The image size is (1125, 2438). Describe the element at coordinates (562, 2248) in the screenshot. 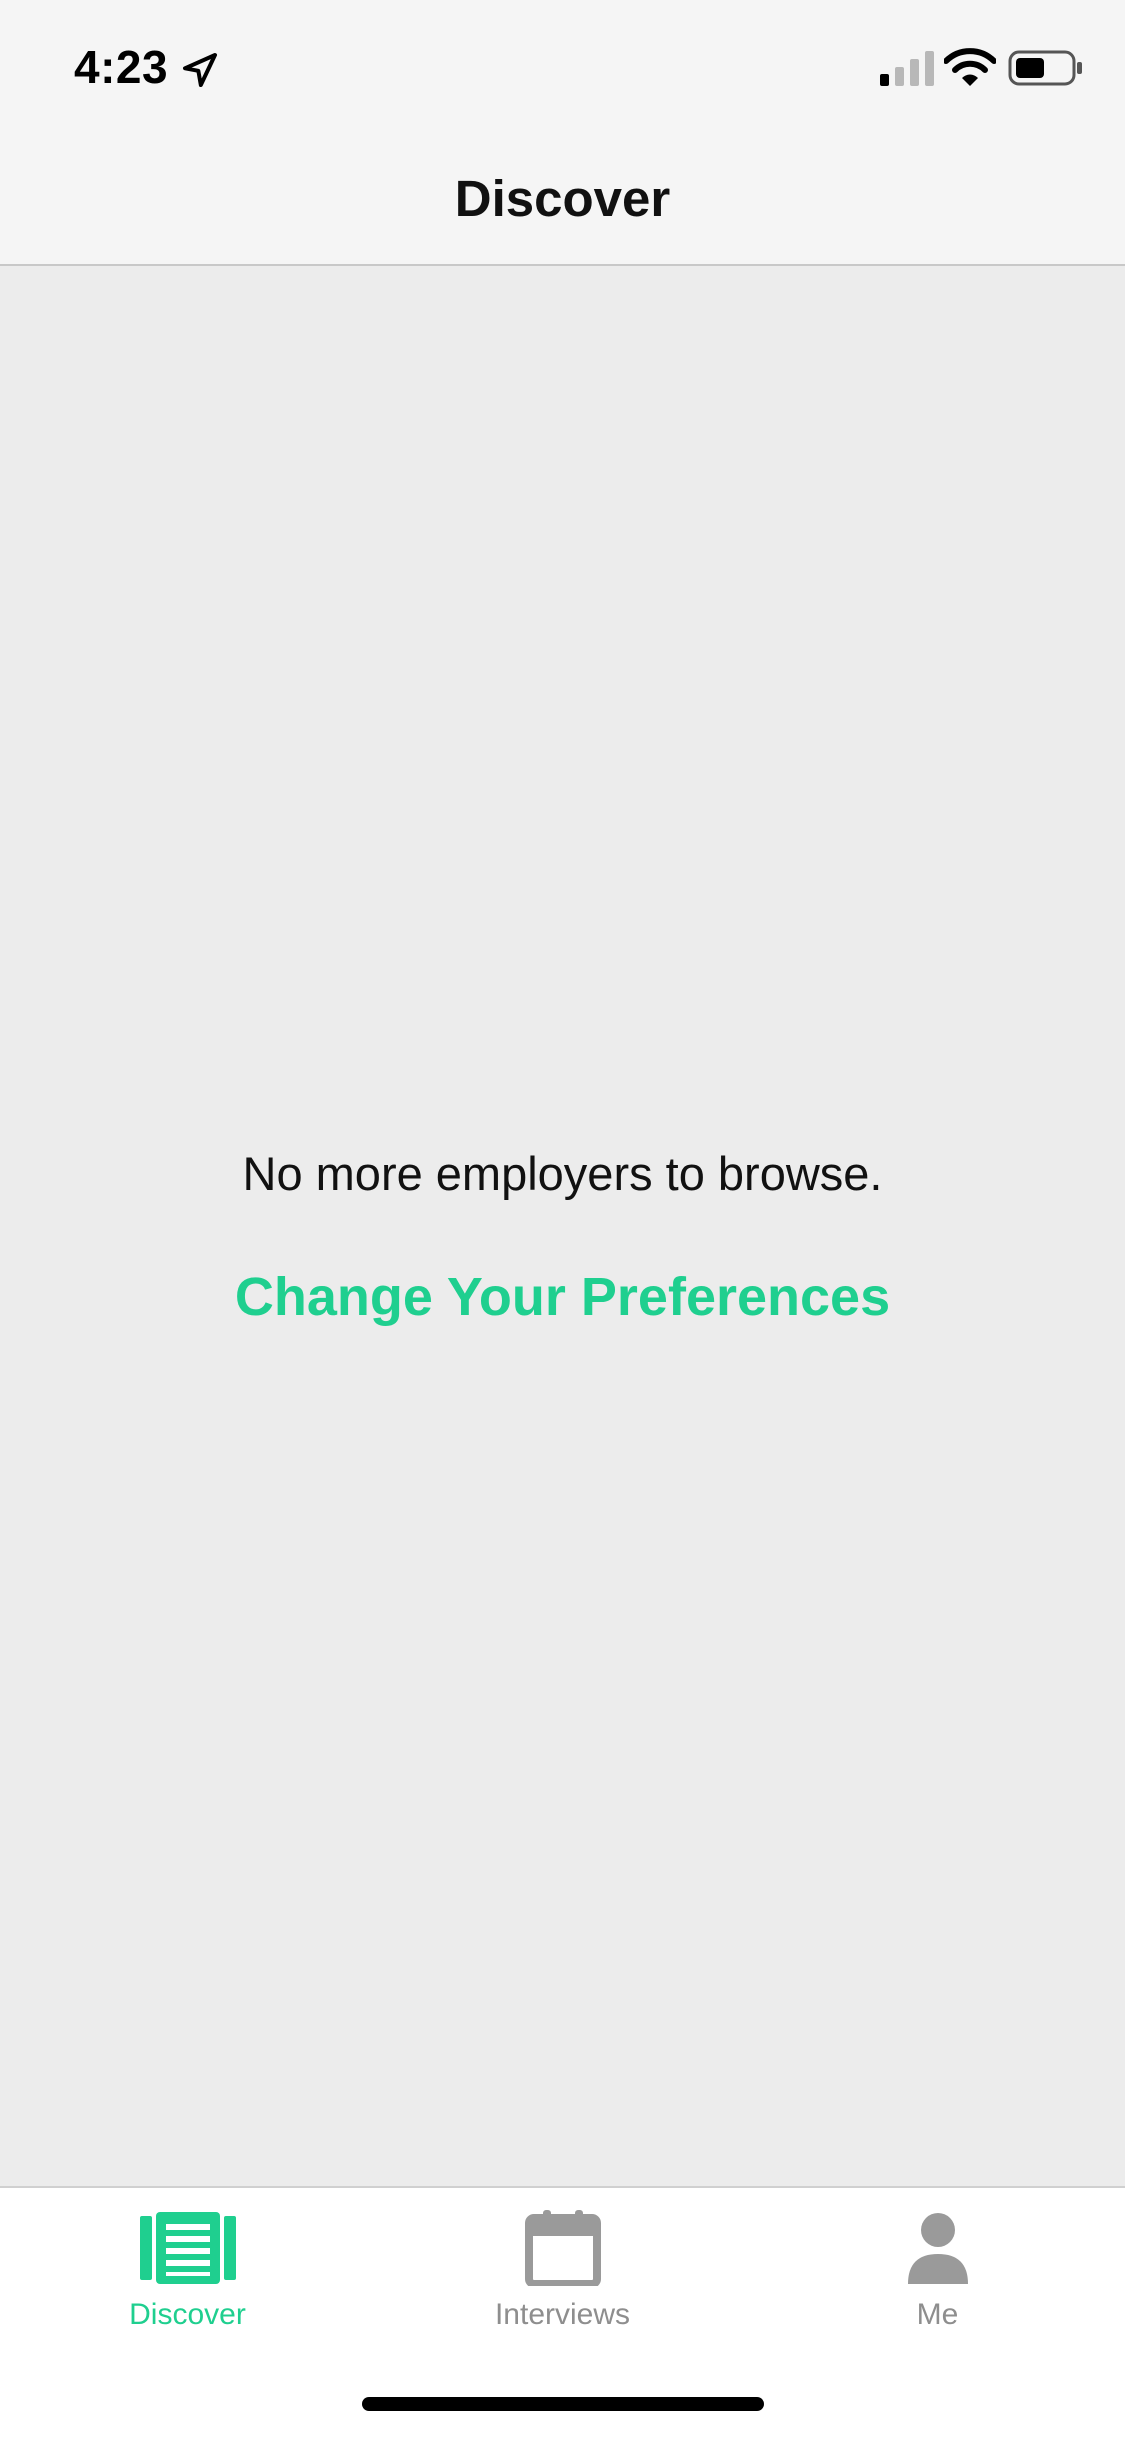

I see `calendar-icon` at that location.